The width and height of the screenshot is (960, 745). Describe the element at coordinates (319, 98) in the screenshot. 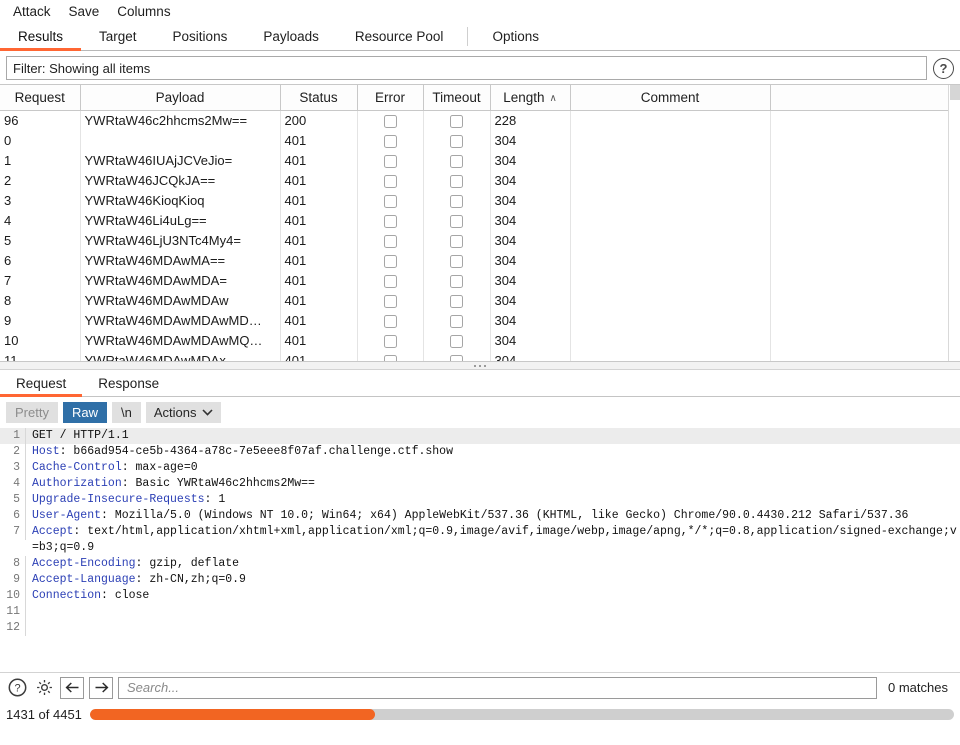

I see `col-header-status: Status` at that location.